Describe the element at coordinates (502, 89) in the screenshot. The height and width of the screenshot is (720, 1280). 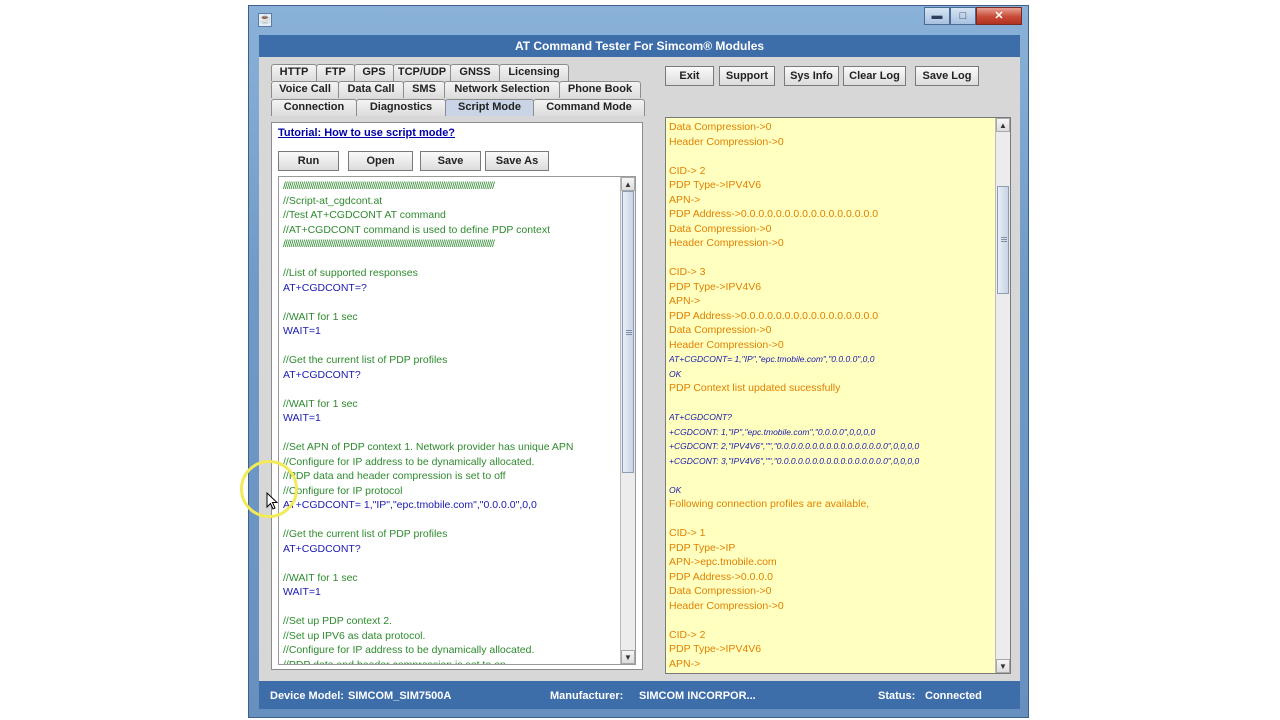
I see `tab-network-selection: Network Selection` at that location.